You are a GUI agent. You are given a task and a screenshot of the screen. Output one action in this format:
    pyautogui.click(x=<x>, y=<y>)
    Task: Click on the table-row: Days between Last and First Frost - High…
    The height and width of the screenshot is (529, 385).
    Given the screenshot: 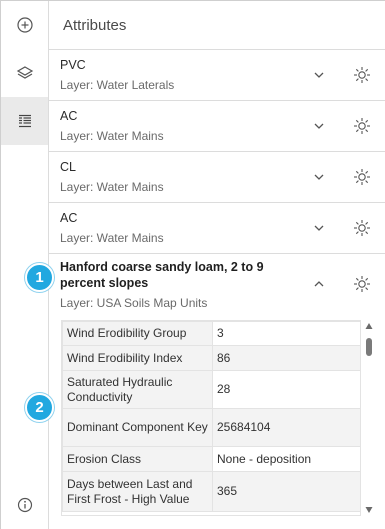 What is the action you would take?
    pyautogui.click(x=211, y=491)
    